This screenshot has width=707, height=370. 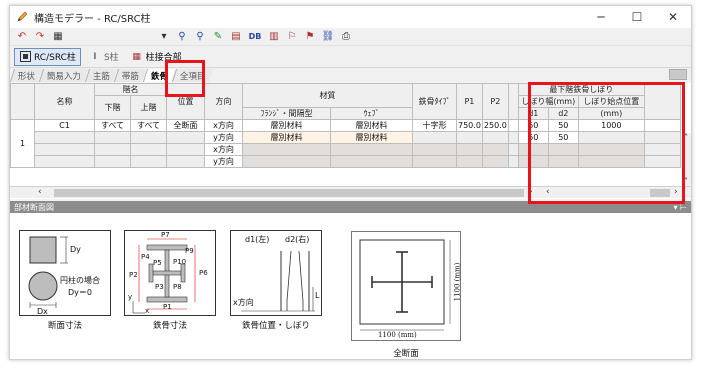 I want to click on p9-label: P9, so click(x=189, y=251).